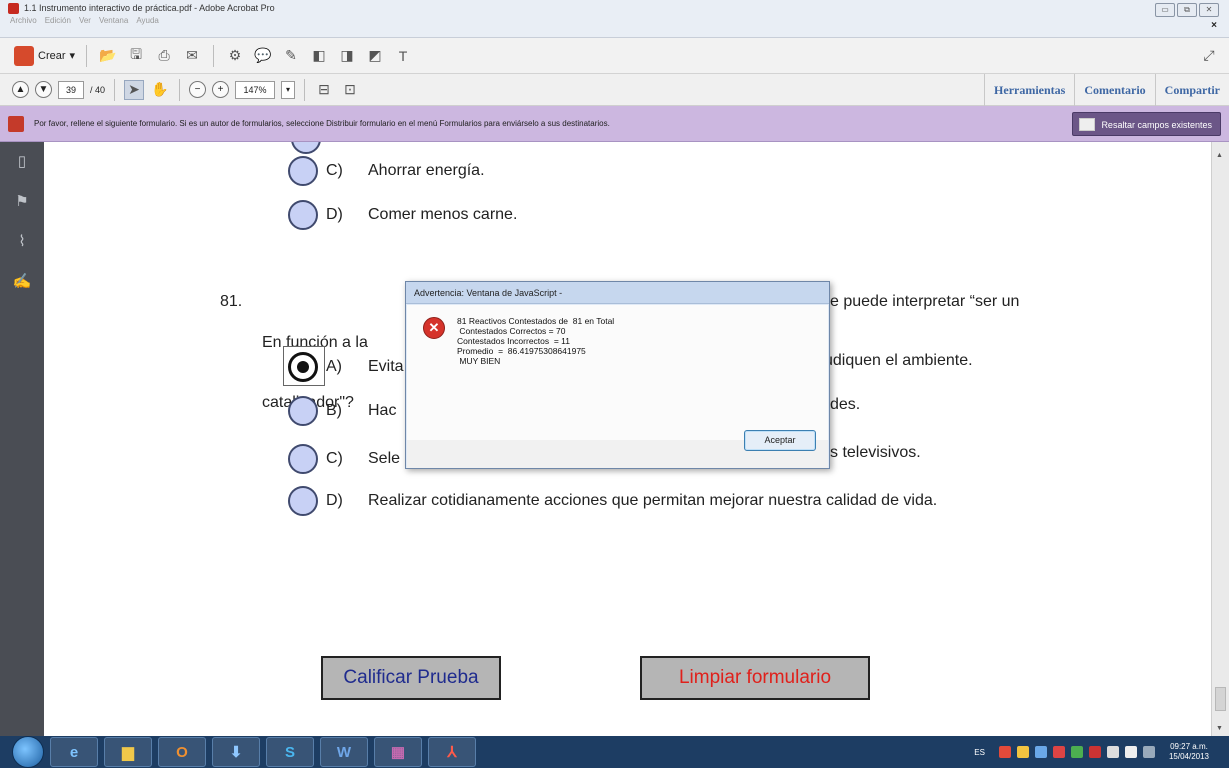 The width and height of the screenshot is (1229, 768). Describe the element at coordinates (20, 89) in the screenshot. I see `page-up-button: ▲` at that location.